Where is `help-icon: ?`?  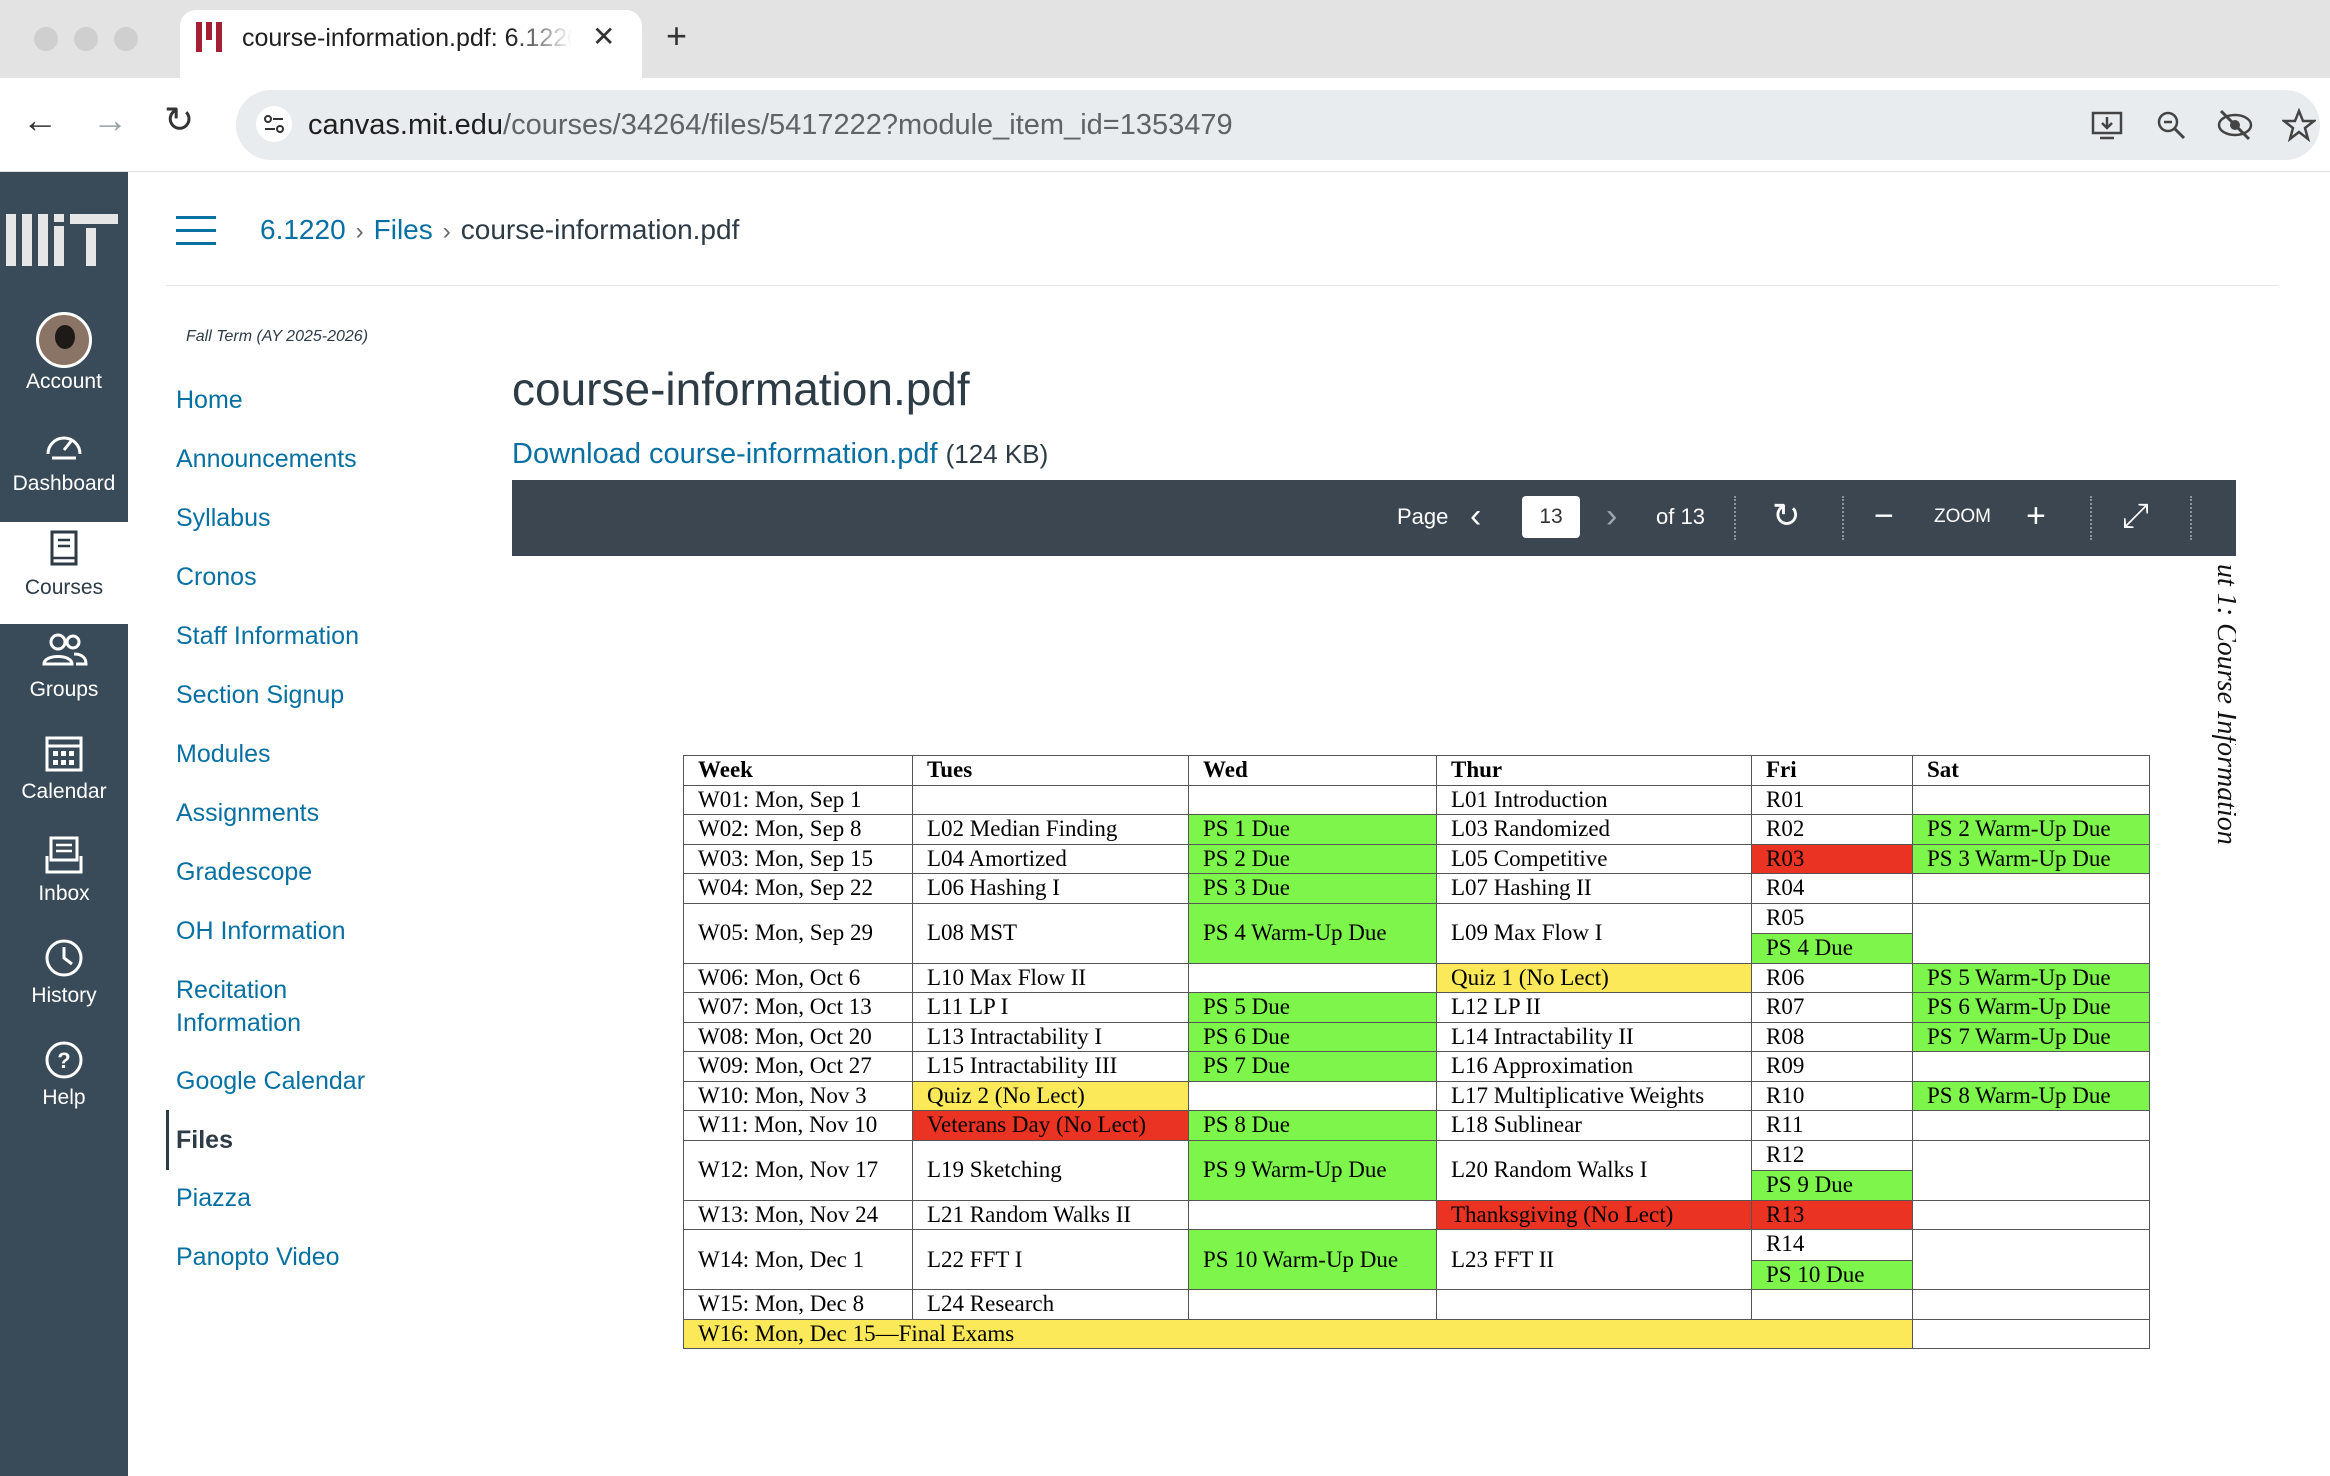 help-icon: ? is located at coordinates (64, 1061).